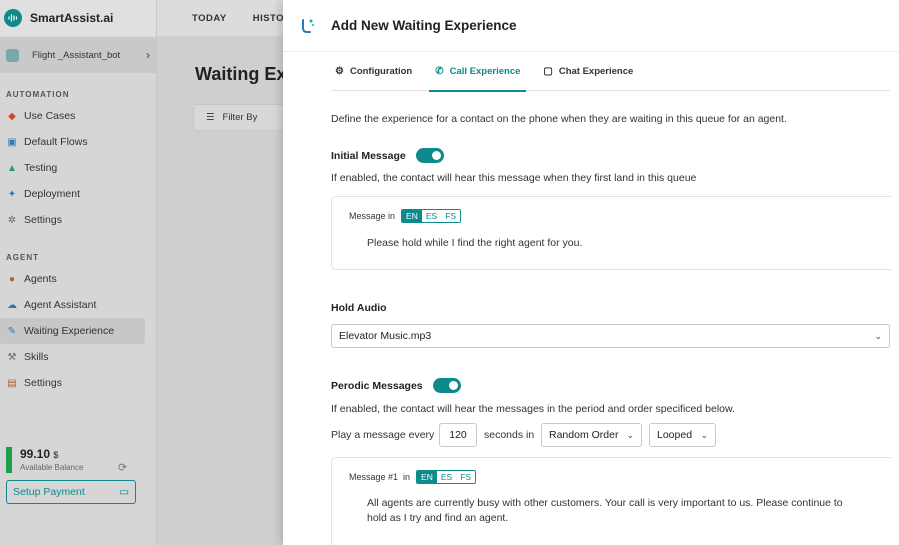  Describe the element at coordinates (359, 308) in the screenshot. I see `hold-audio-label: Hold Audio` at that location.